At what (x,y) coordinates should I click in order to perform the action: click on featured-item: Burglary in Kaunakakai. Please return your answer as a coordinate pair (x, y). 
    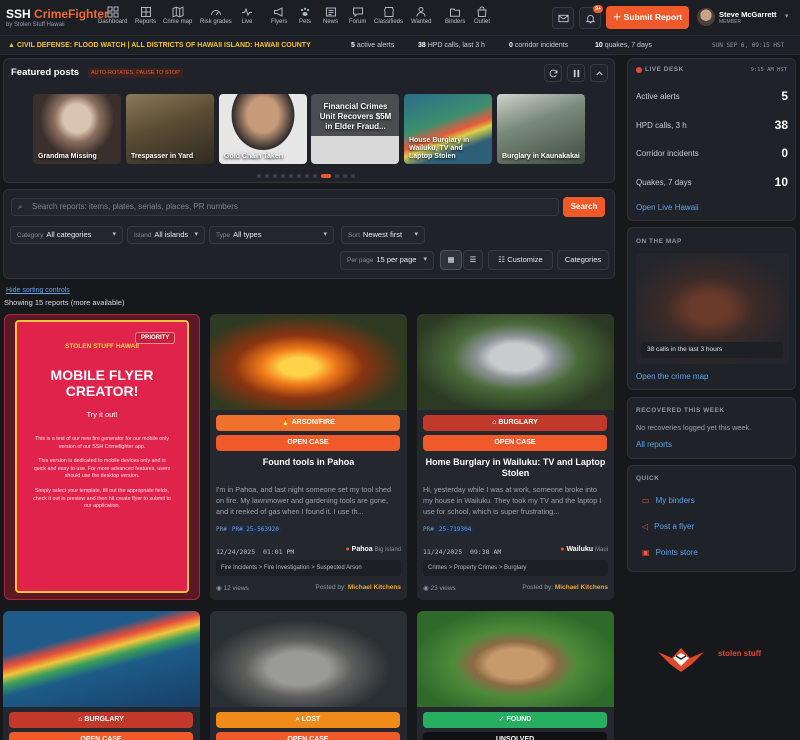
    Looking at the image, I should click on (541, 129).